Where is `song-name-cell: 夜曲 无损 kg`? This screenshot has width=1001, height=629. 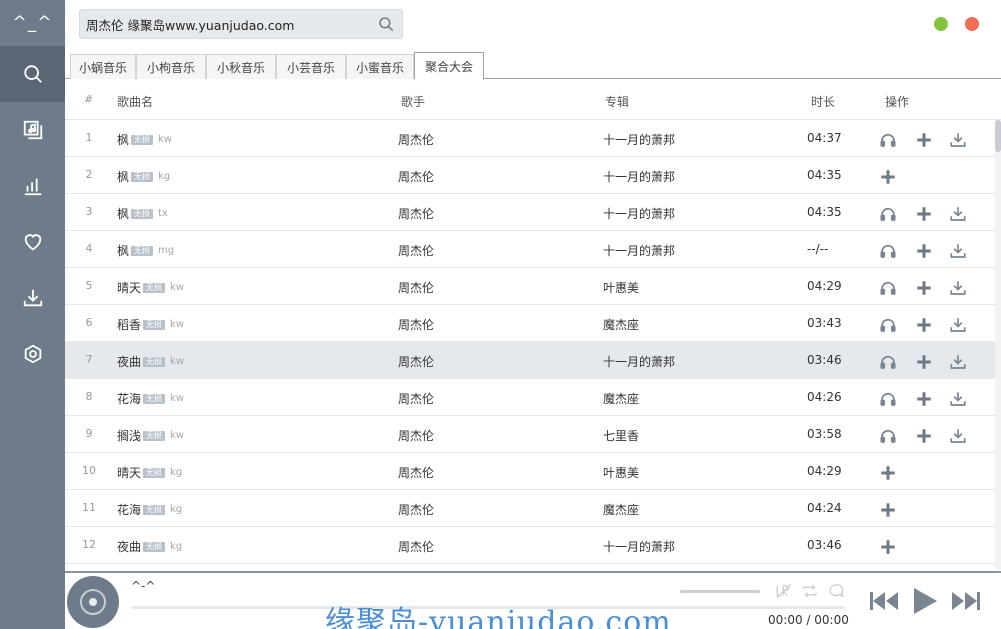
song-name-cell: 夜曲 无损 kg is located at coordinates (149, 546).